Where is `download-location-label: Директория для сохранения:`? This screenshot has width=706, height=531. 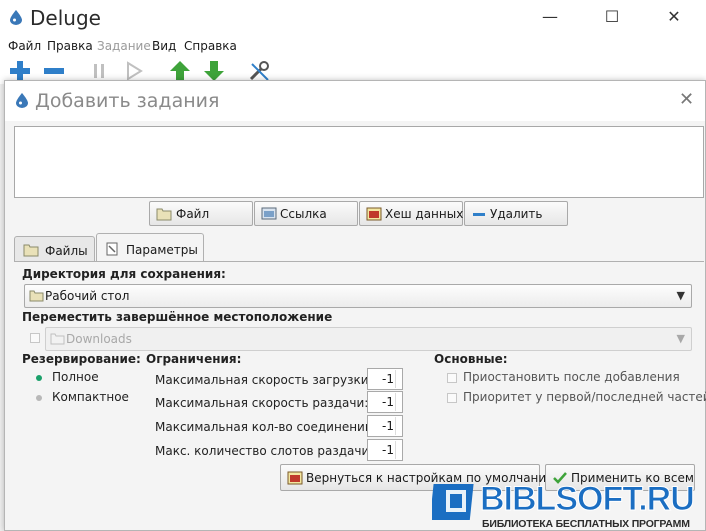 download-location-label: Директория для сохранения: is located at coordinates (124, 274).